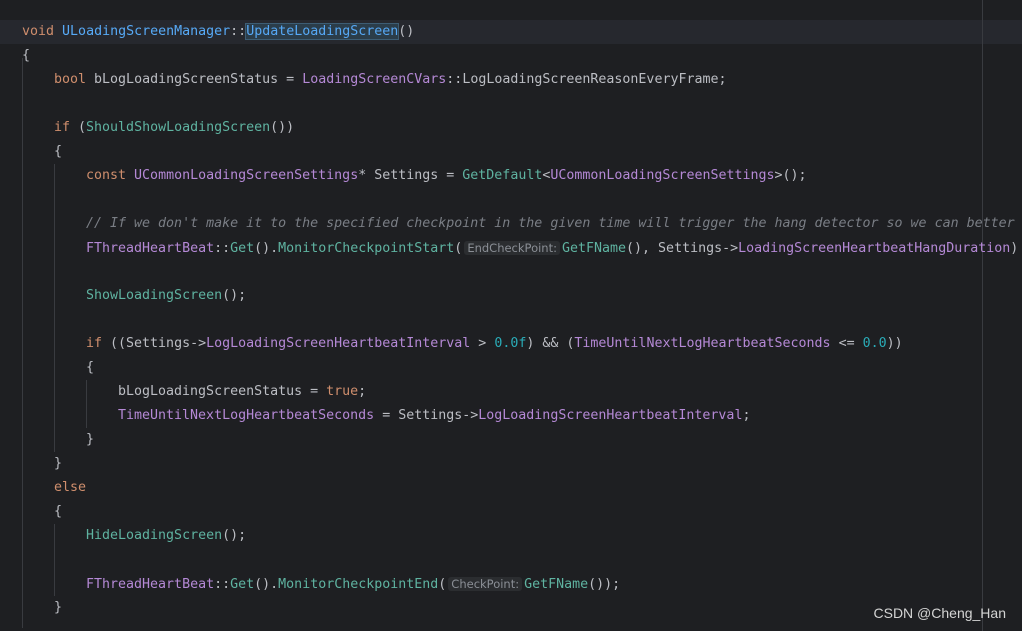 The image size is (1022, 631). I want to click on code-line-6: {, so click(58, 152).